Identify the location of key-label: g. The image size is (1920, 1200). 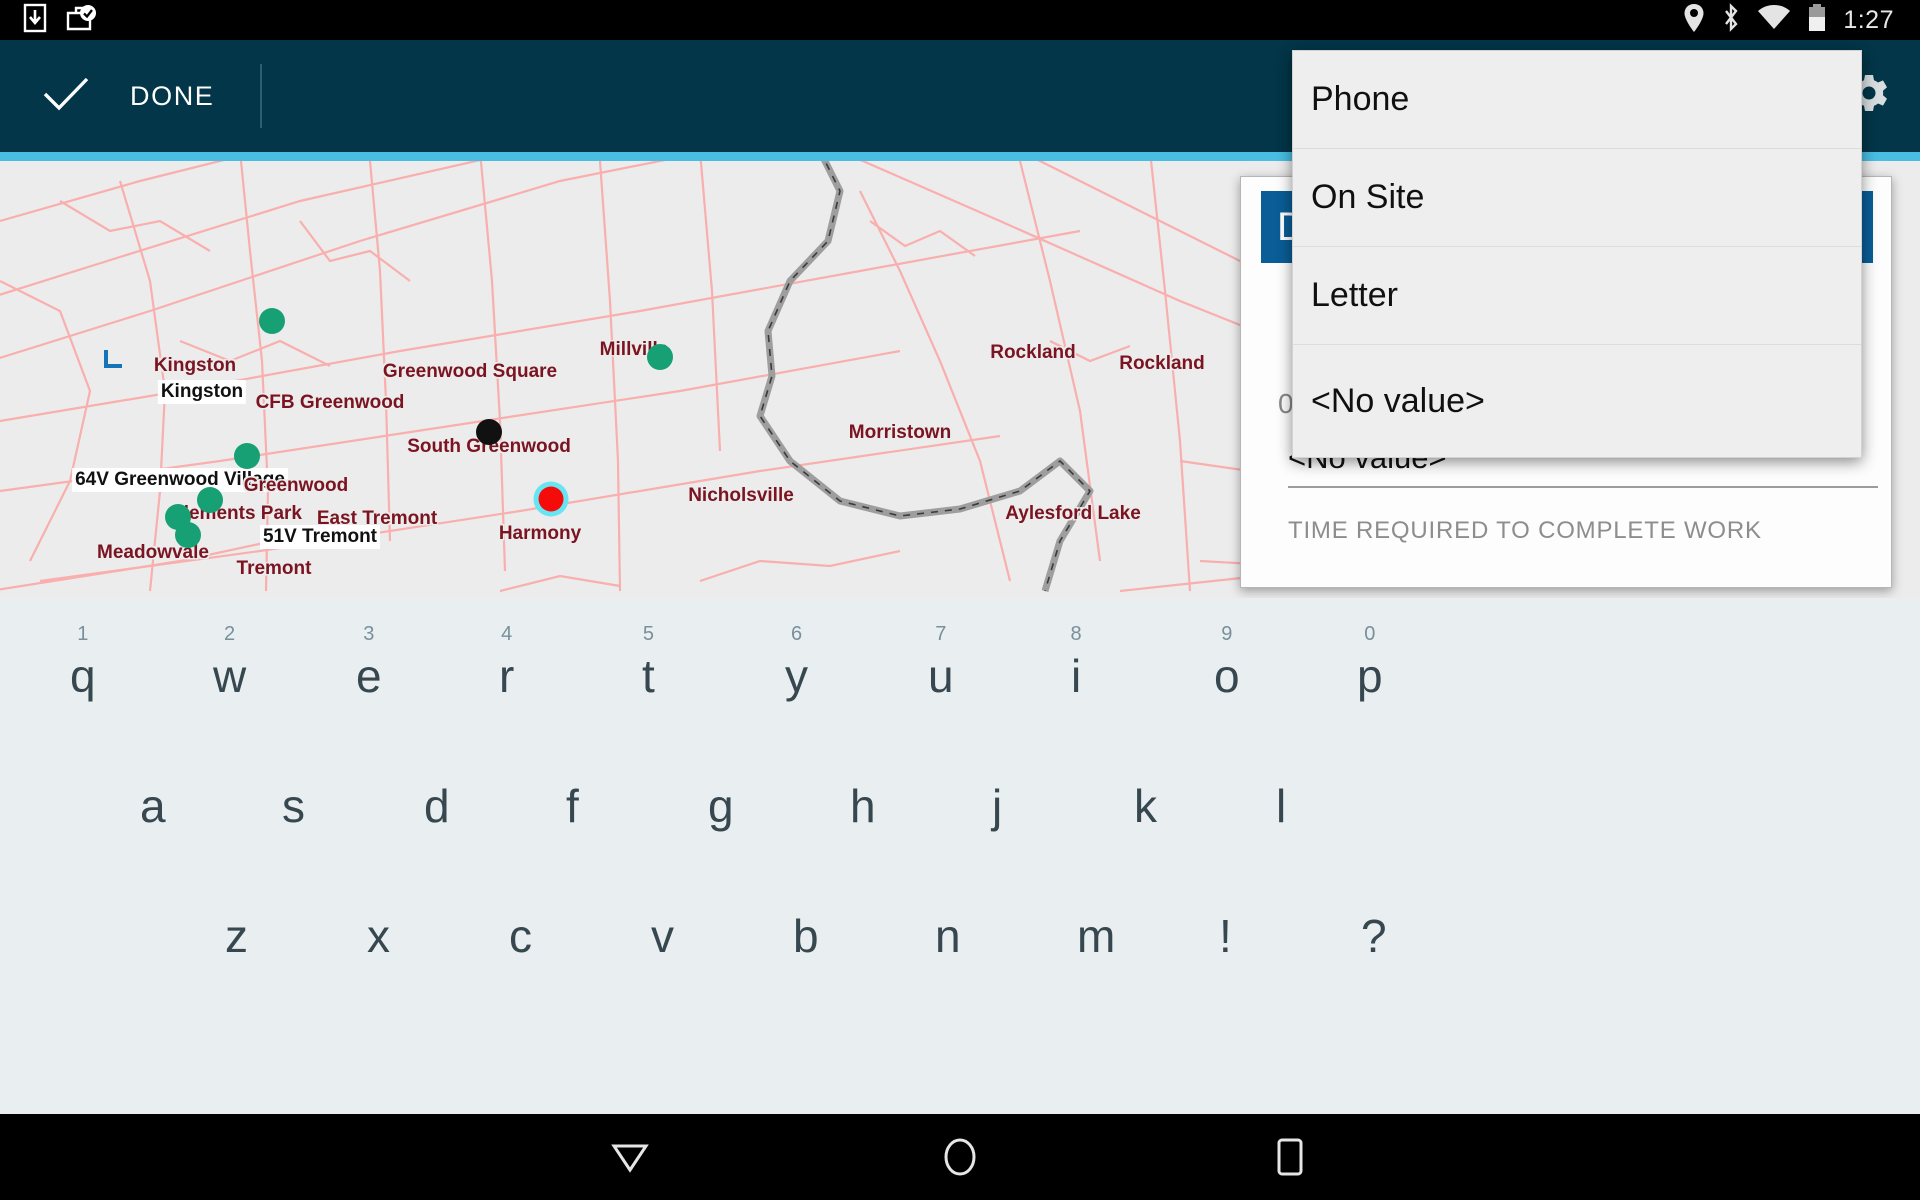
(721, 806).